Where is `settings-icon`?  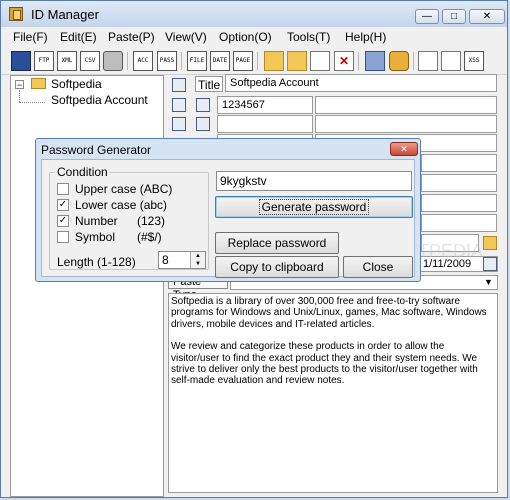 settings-icon is located at coordinates (399, 61).